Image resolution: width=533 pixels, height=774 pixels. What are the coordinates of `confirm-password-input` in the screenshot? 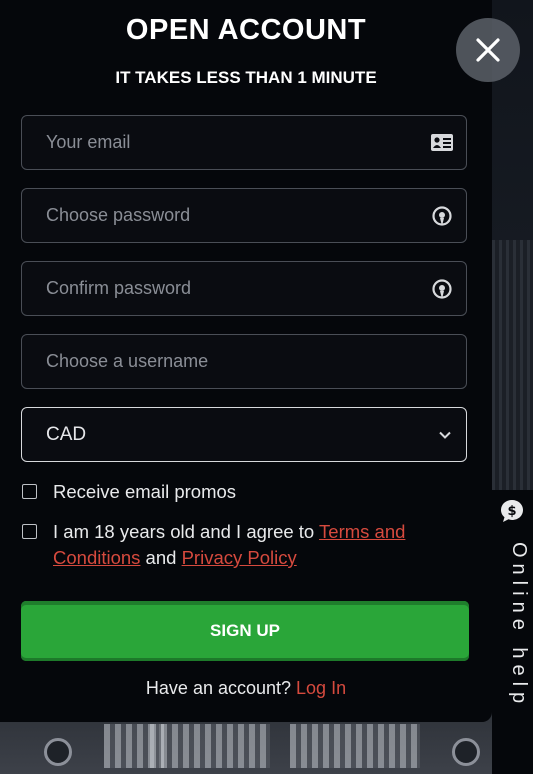 It's located at (231, 288).